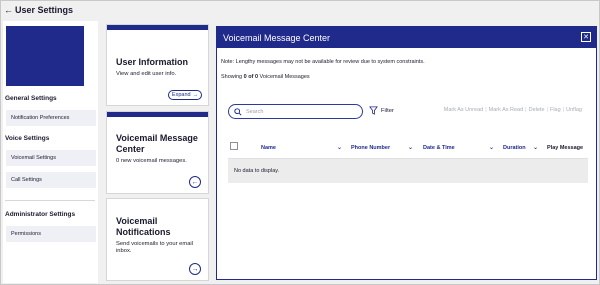 The image size is (600, 285). I want to click on sidebar-item-call-settings: Call Settings, so click(51, 180).